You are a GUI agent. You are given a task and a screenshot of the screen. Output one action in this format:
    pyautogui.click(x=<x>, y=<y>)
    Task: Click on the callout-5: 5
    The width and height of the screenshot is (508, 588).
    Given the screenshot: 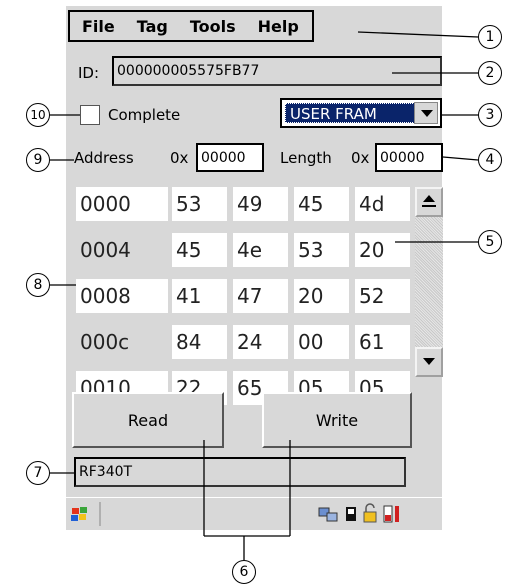 What is the action you would take?
    pyautogui.click(x=490, y=242)
    